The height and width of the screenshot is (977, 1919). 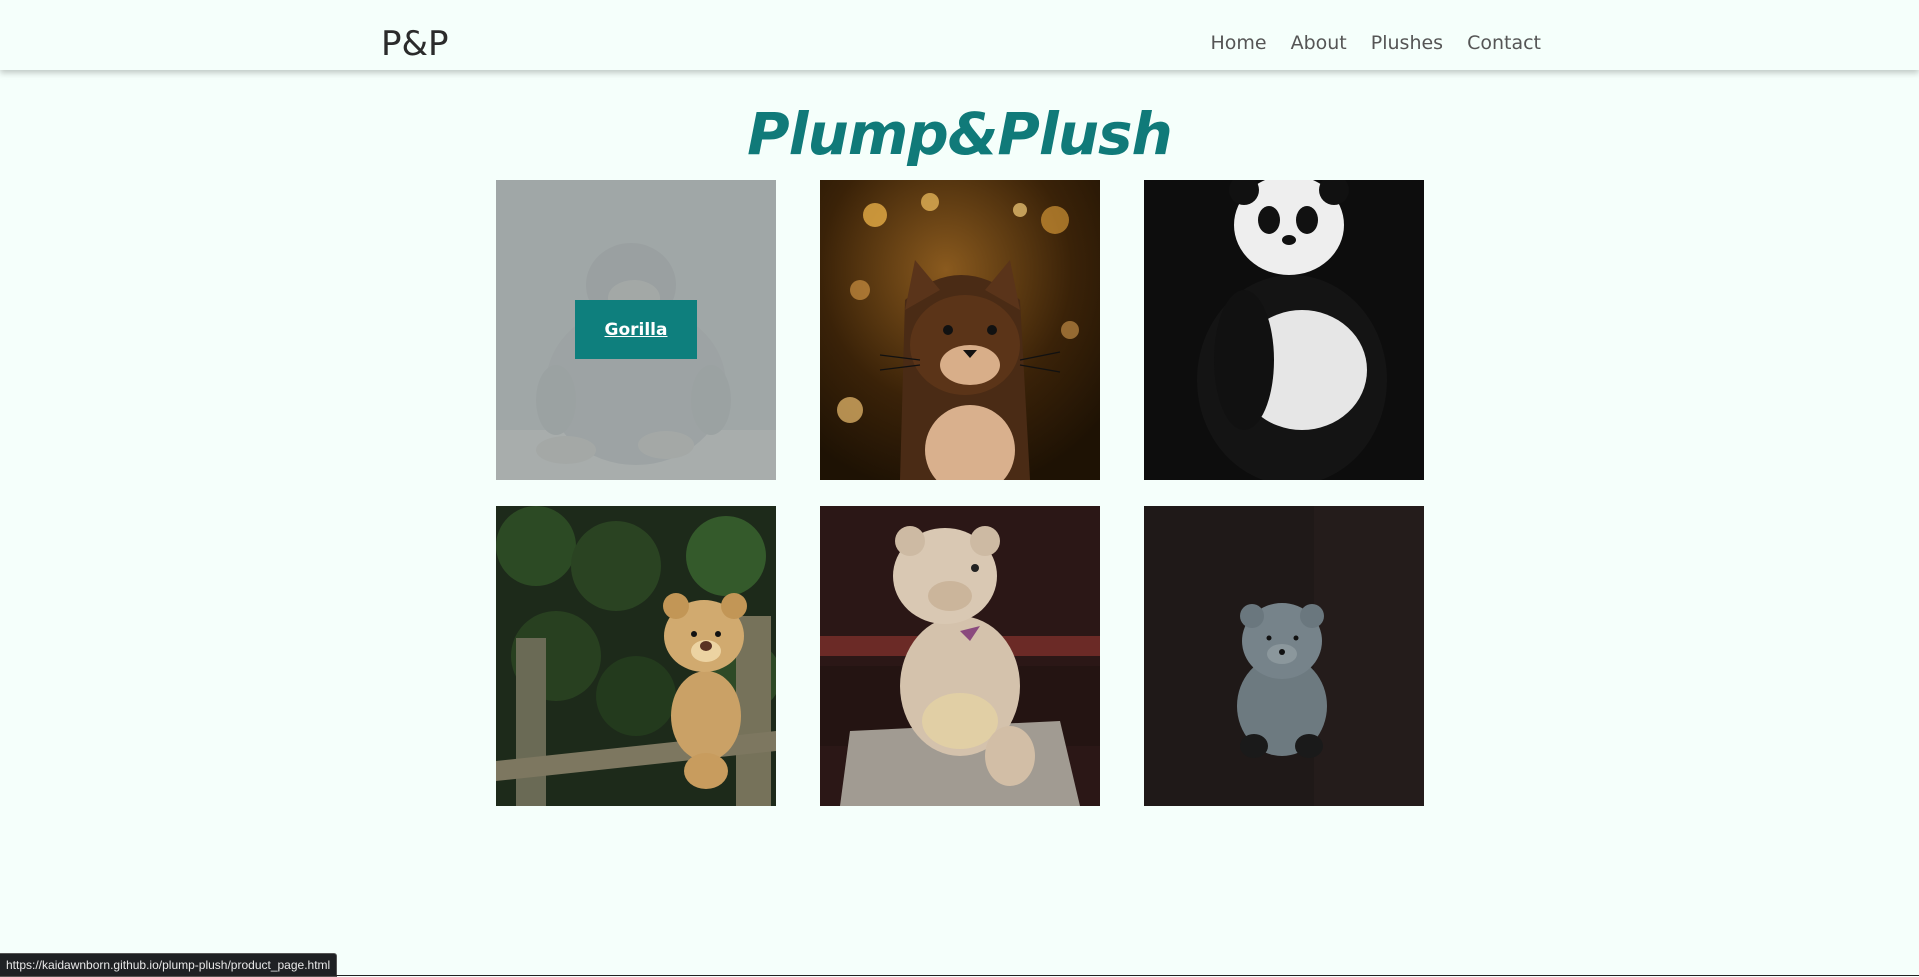 I want to click on nav-link-home: Home, so click(x=1238, y=43).